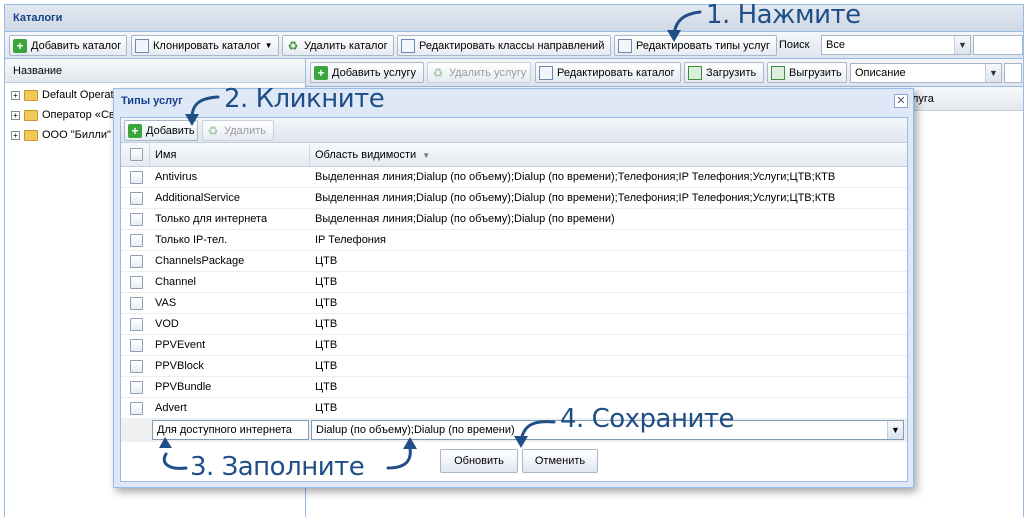 This screenshot has width=1024, height=517. Describe the element at coordinates (783, 15) in the screenshot. I see `annotation-step-1: 1. Нажмите` at that location.